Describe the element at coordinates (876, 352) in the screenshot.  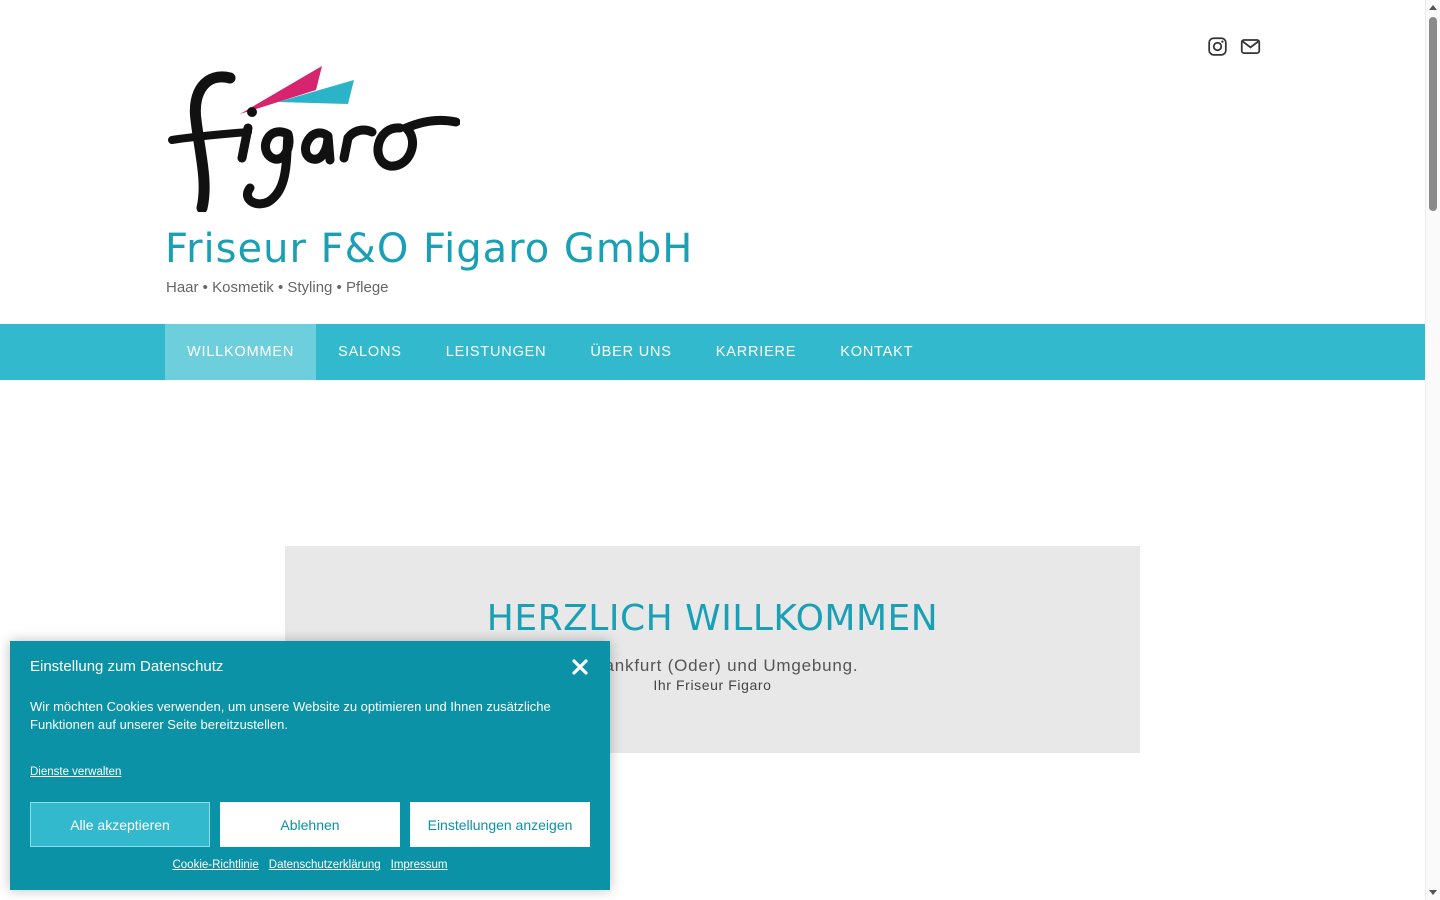
I see `nav-item-kontakt: KONTAKT` at that location.